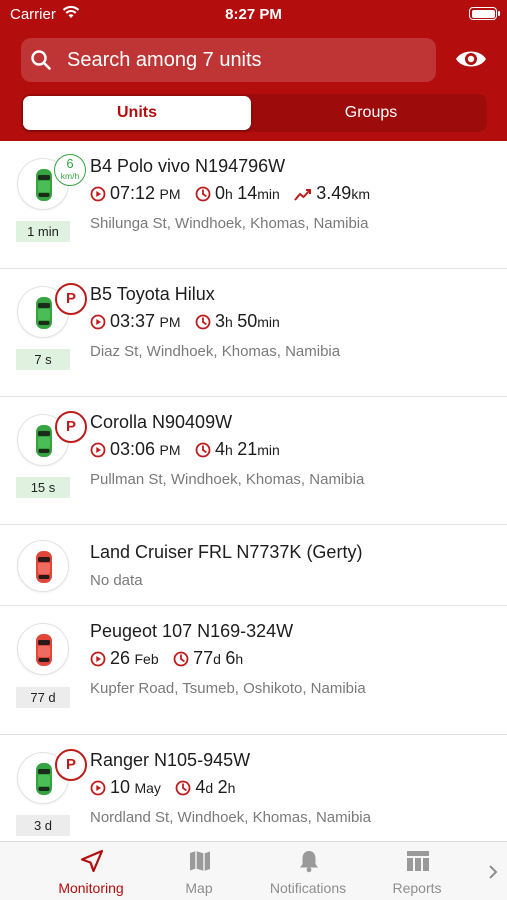  I want to click on tab-notifications: Notifications, so click(308, 871).